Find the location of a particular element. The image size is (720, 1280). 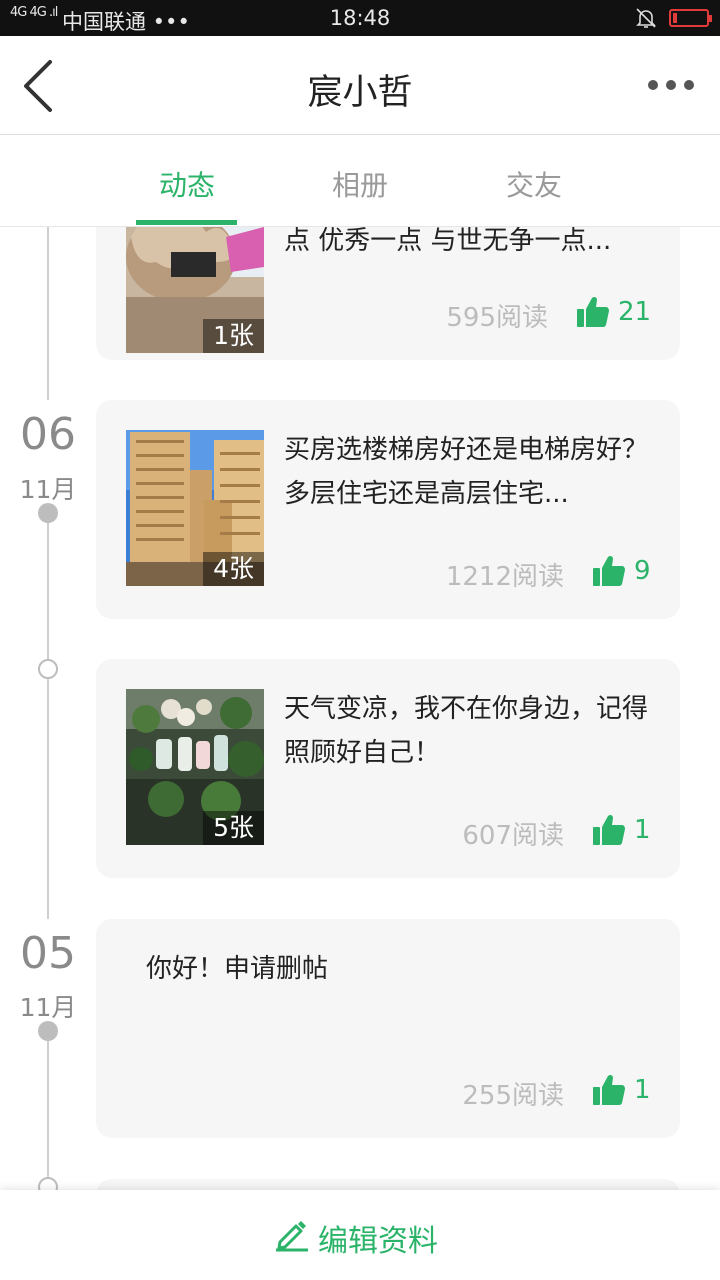

post-card: 4张 买房选楼梯房好还是电梯房好？多层住宅还是高层住宅... 1212阅读 9 is located at coordinates (388, 509).